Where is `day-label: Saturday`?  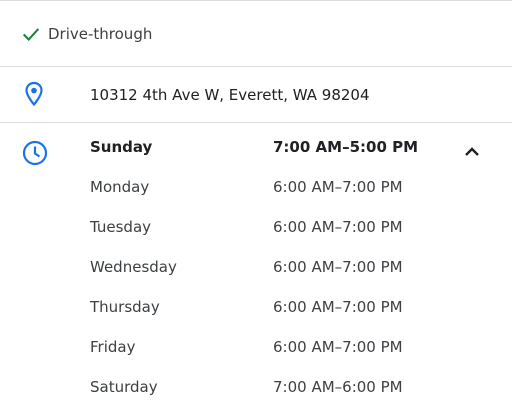
day-label: Saturday is located at coordinates (124, 387).